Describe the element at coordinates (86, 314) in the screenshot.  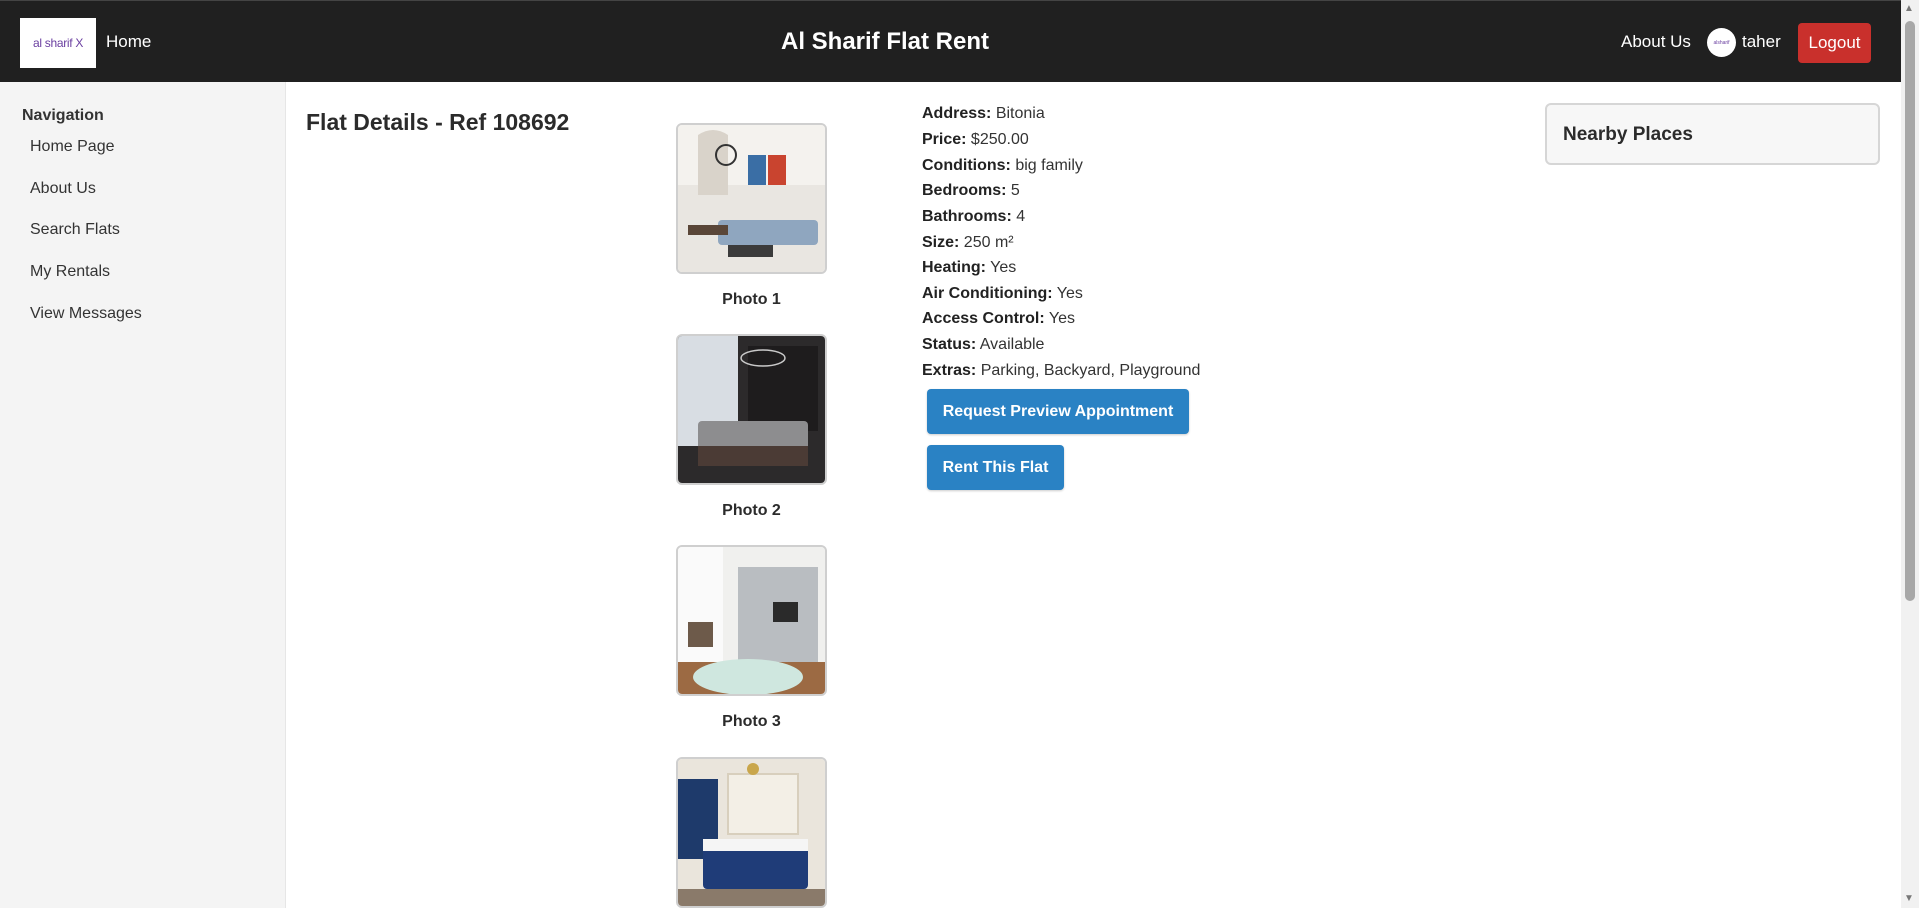
I see `sidebar-item-view-messages: View Messages` at that location.